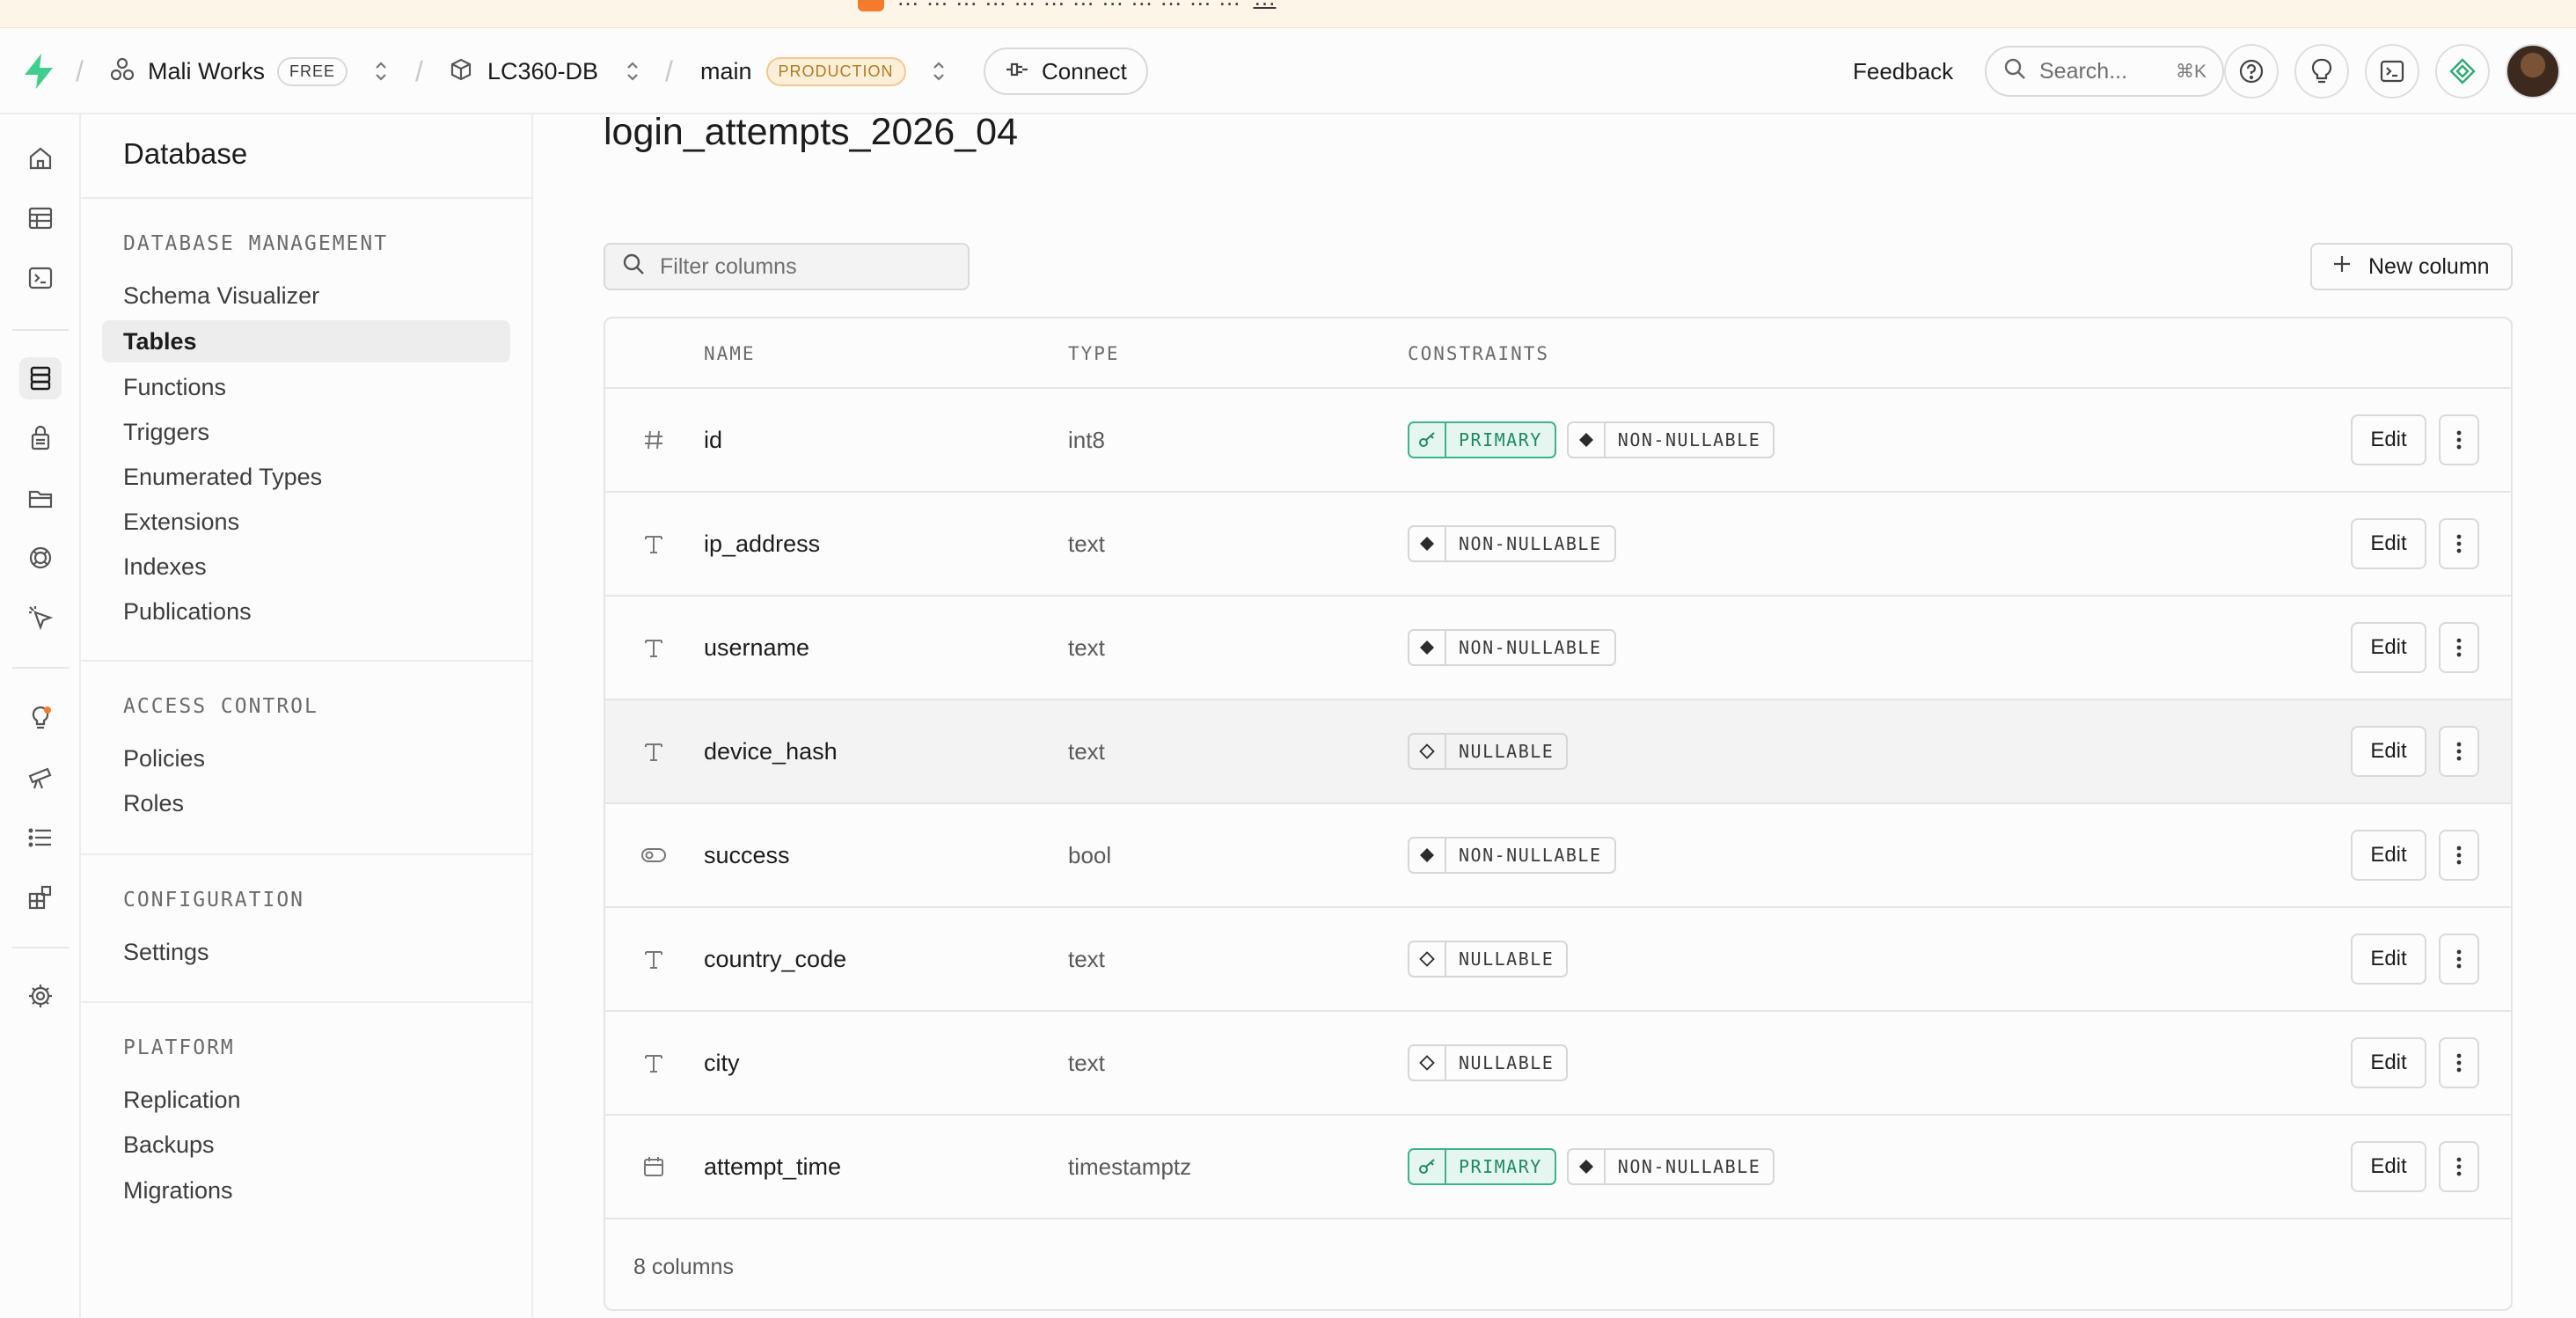 This screenshot has width=2576, height=1318. Describe the element at coordinates (653, 1167) in the screenshot. I see `calendar-icon` at that location.